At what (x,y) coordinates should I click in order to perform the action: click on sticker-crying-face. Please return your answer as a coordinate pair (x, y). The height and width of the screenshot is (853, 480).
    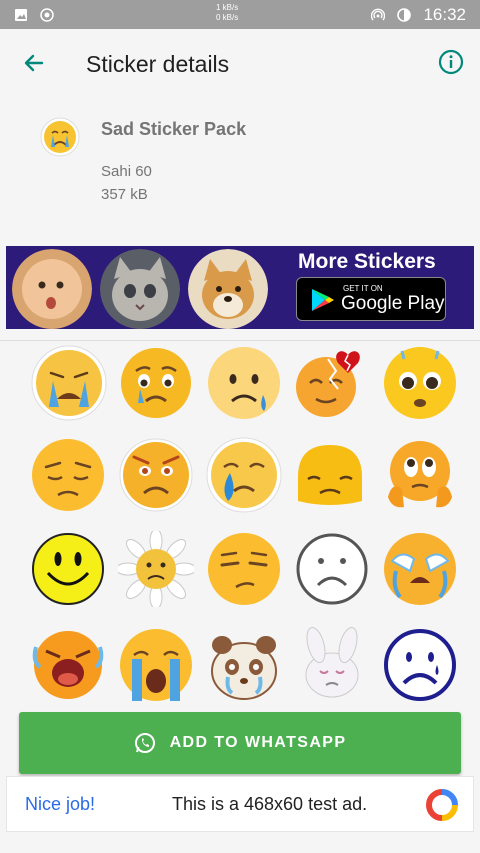
    Looking at the image, I should click on (69, 383).